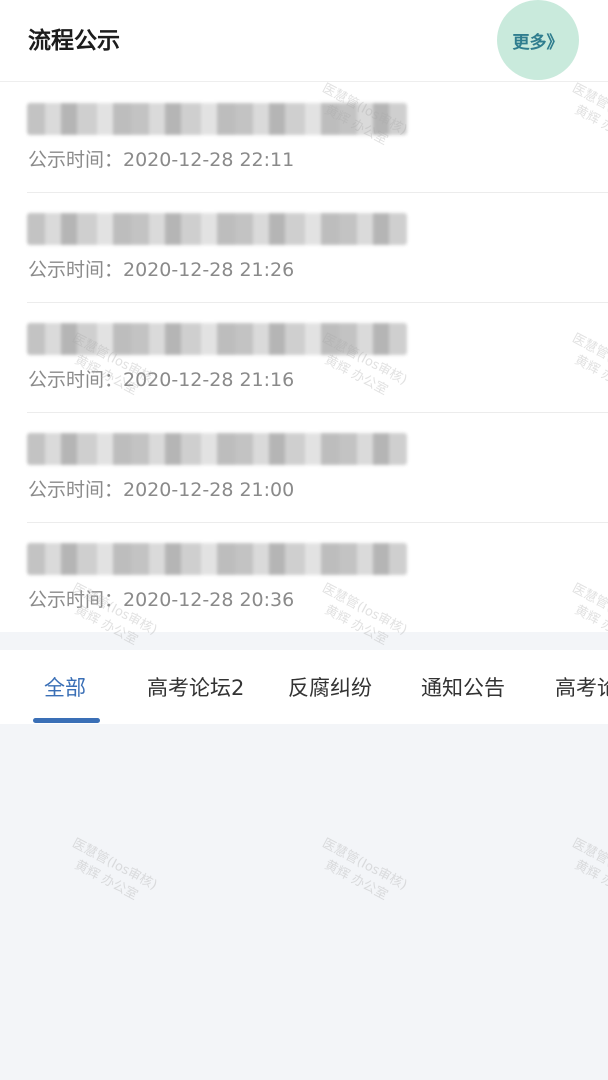 Image resolution: width=608 pixels, height=1080 pixels. Describe the element at coordinates (161, 270) in the screenshot. I see `notice-time: 公示时间：2020-12-28 21:26` at that location.